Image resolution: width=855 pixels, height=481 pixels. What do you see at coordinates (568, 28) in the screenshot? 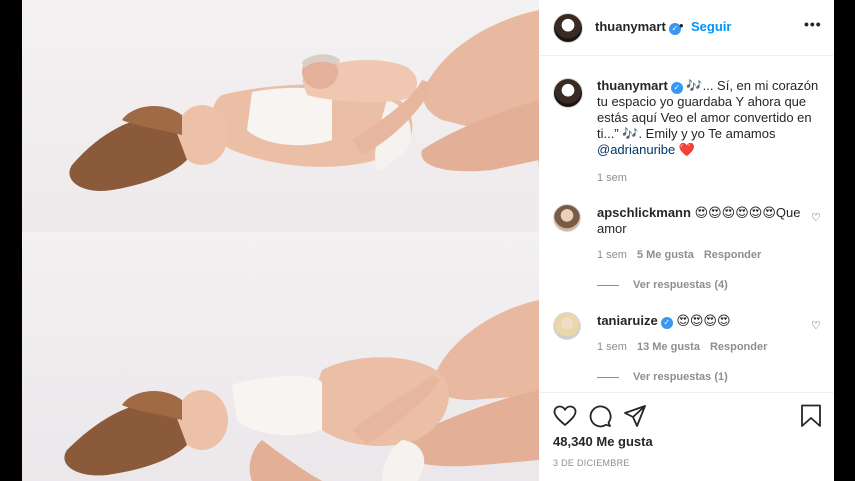
I see `author-avatar` at bounding box center [568, 28].